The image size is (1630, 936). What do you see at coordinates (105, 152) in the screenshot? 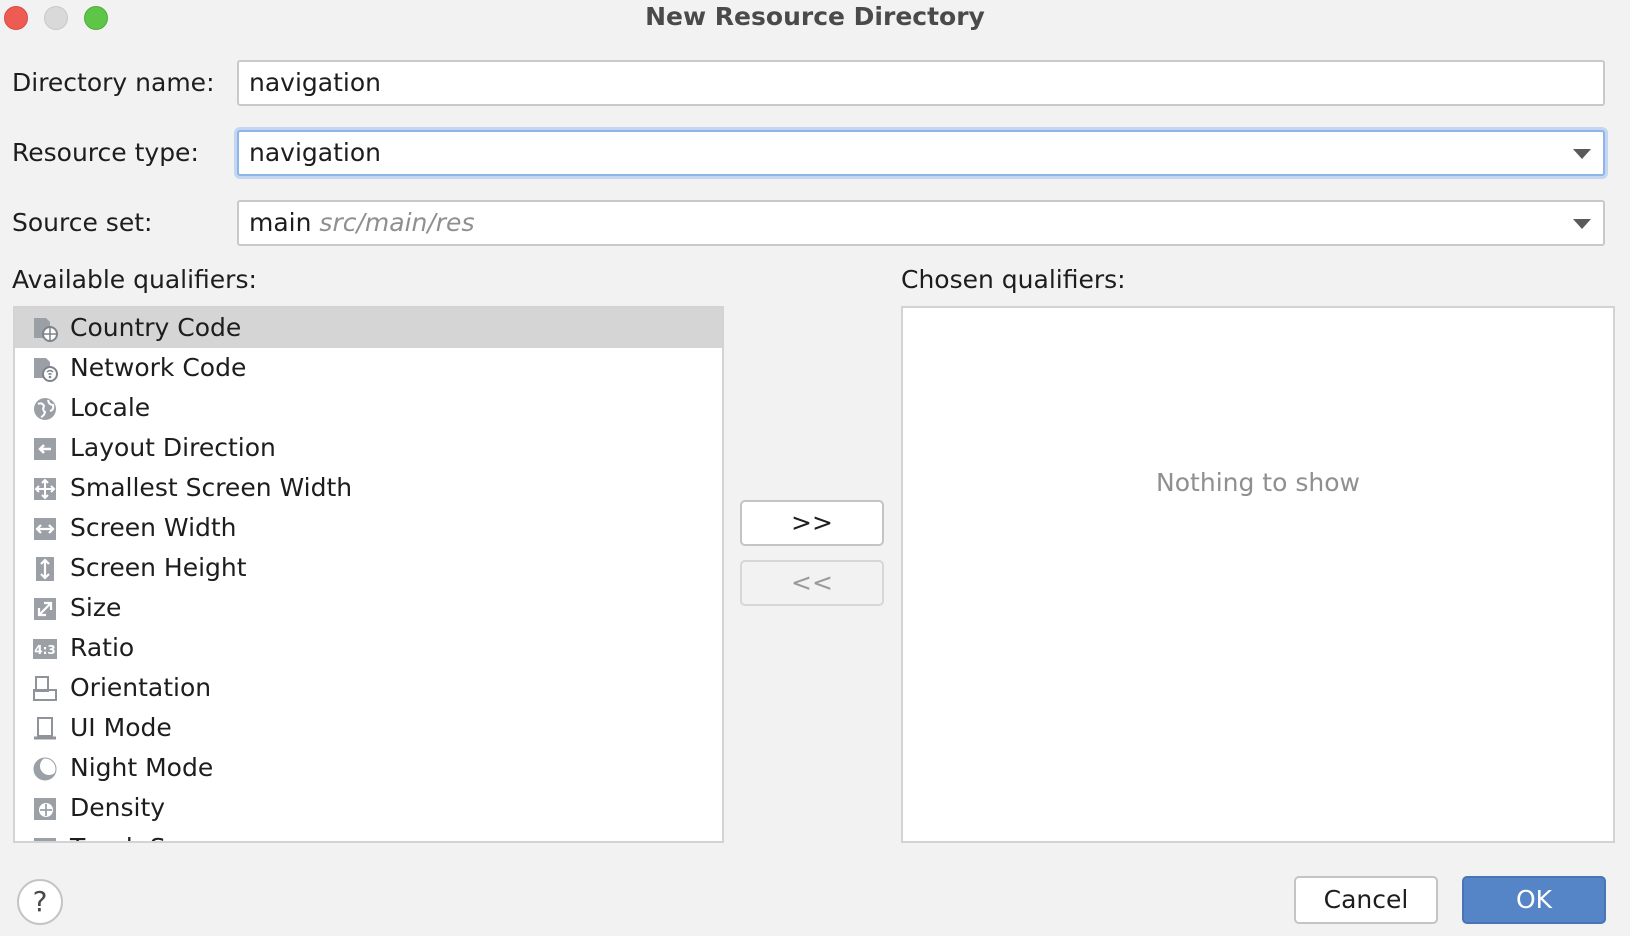
I see `resource-type-label: Resource type:` at bounding box center [105, 152].